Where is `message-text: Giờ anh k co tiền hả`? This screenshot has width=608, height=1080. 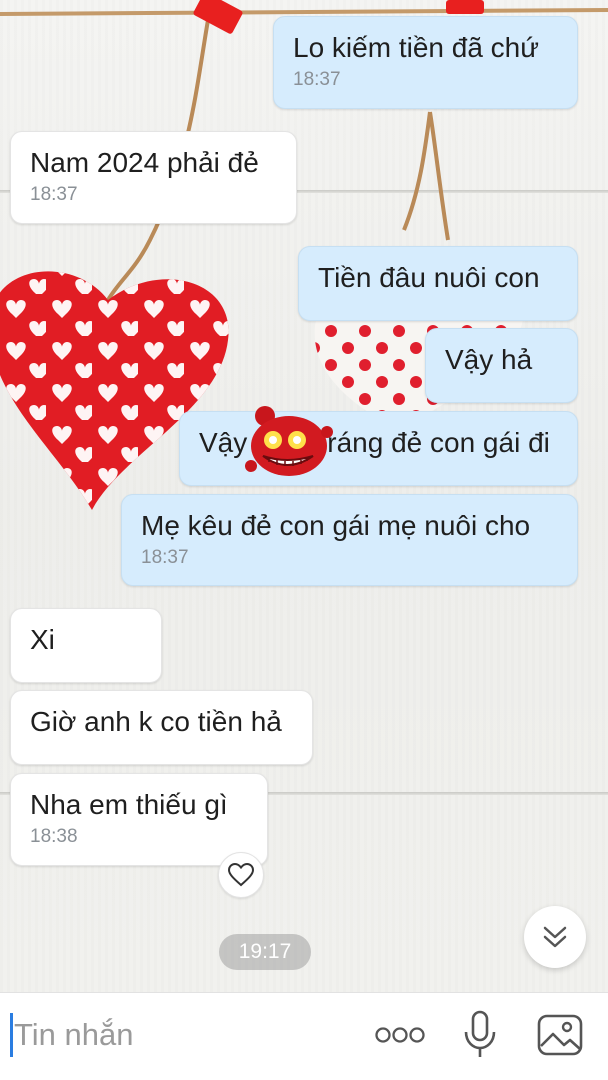
message-text: Giờ anh k co tiền hả is located at coordinates (156, 721).